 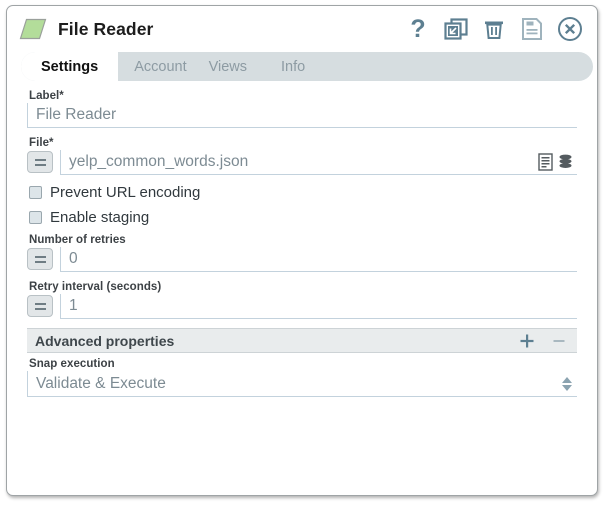 What do you see at coordinates (159, 161) in the screenshot?
I see `file-input-value: yelp_common_words.json` at bounding box center [159, 161].